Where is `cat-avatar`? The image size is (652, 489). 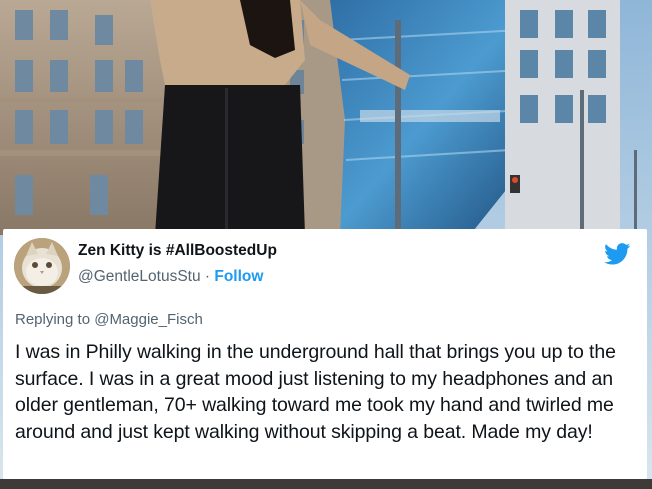 cat-avatar is located at coordinates (42, 266).